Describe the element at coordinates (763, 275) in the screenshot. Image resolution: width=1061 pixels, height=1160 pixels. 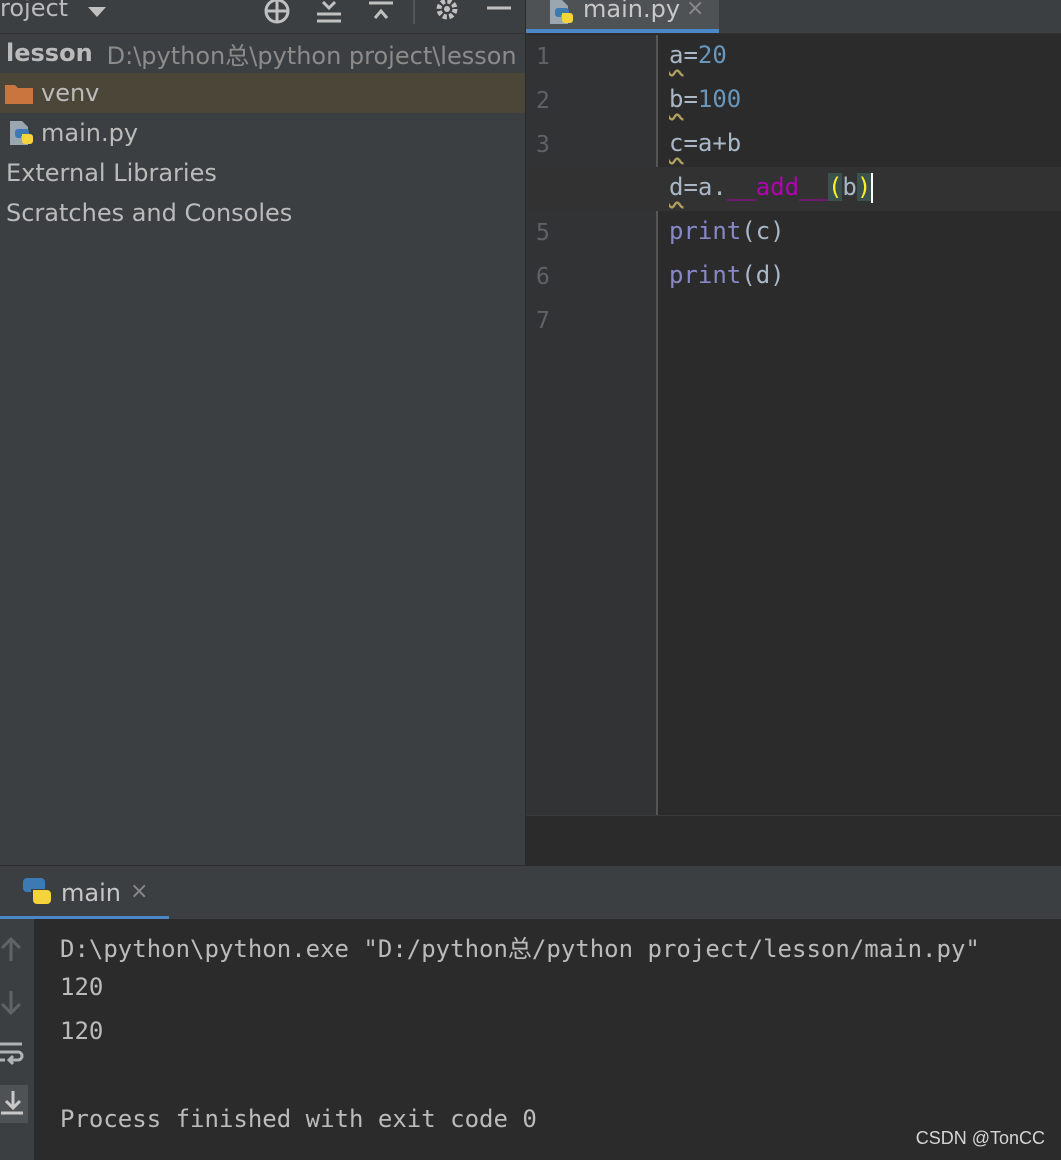
I see `code-args: (d)` at that location.